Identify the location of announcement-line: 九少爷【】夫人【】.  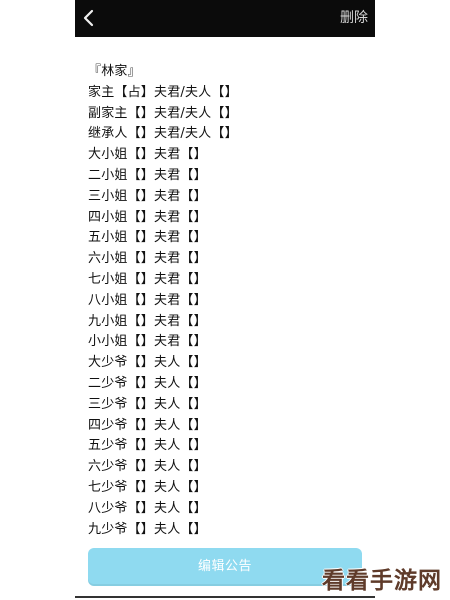
(147, 529).